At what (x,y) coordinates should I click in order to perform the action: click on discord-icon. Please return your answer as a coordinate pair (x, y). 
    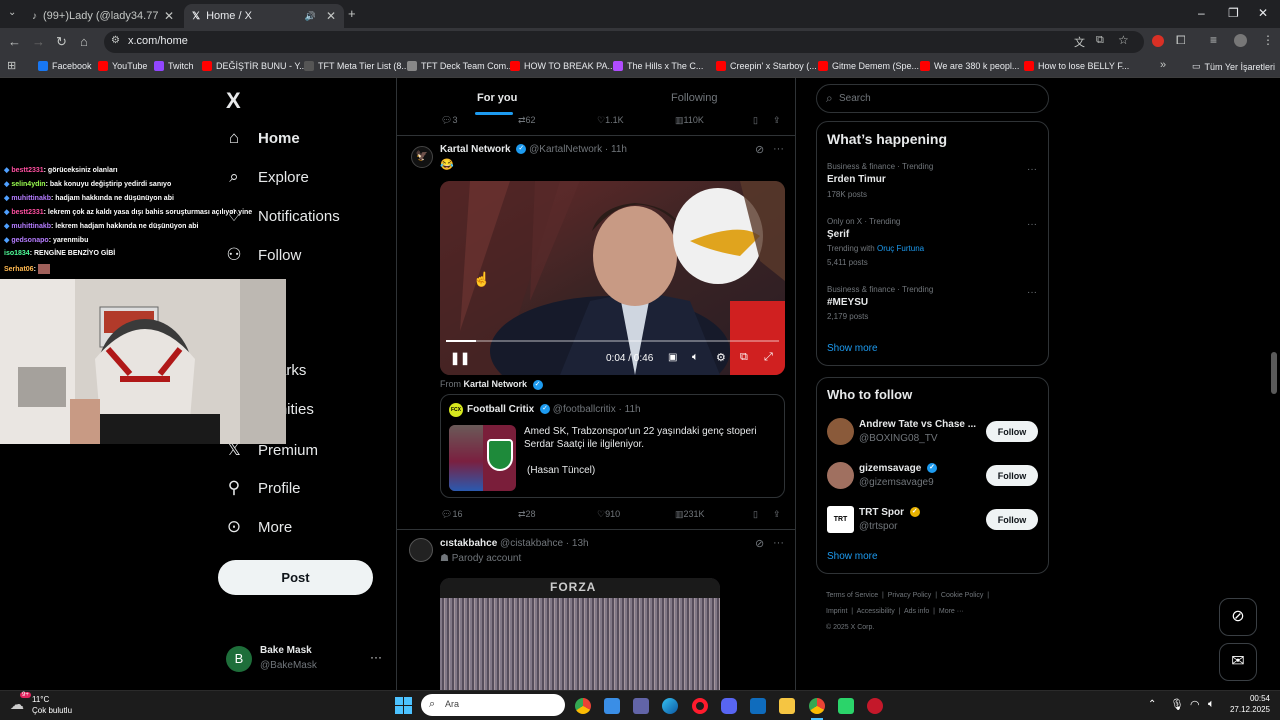
    Looking at the image, I should click on (729, 706).